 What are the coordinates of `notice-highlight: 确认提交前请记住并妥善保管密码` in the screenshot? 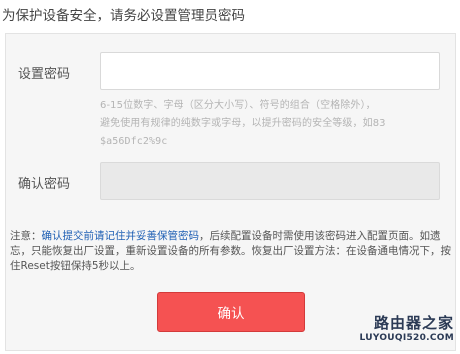 It's located at (120, 236).